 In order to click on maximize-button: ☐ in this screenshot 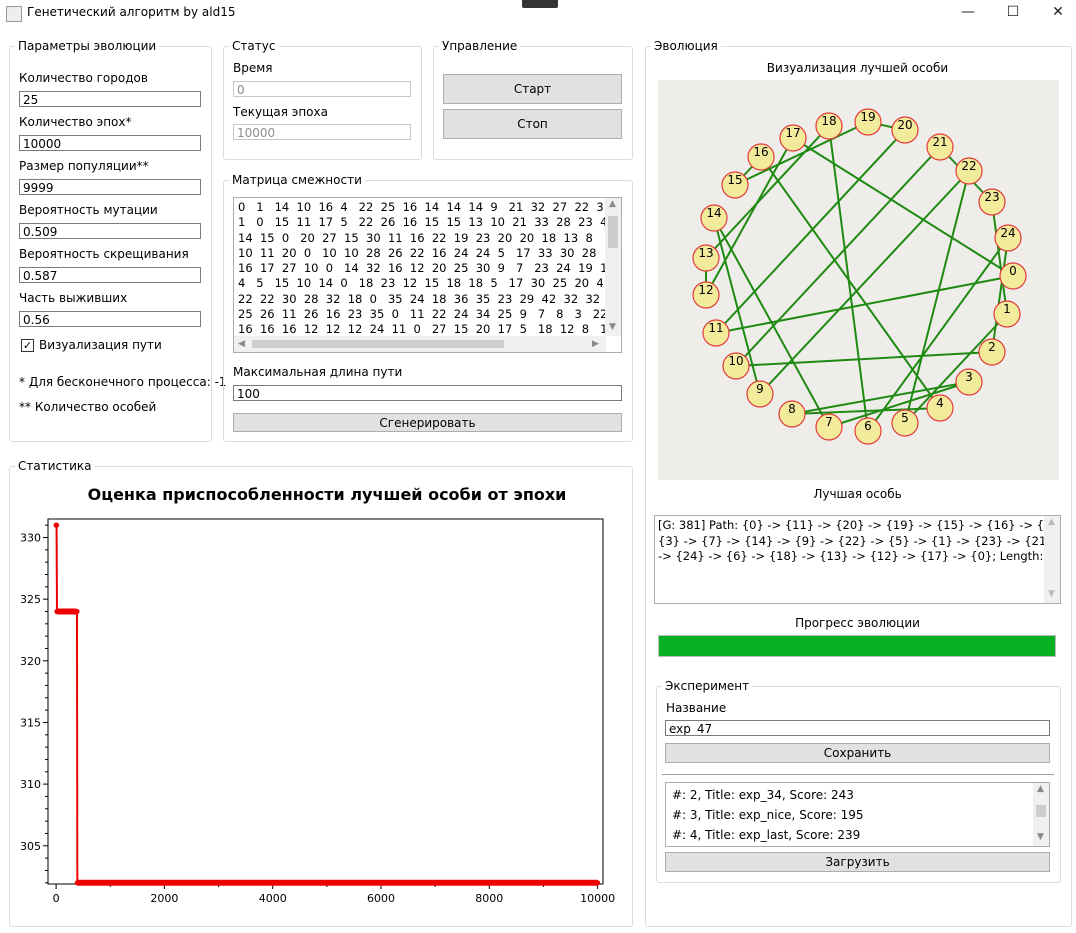, I will do `click(1013, 12)`.